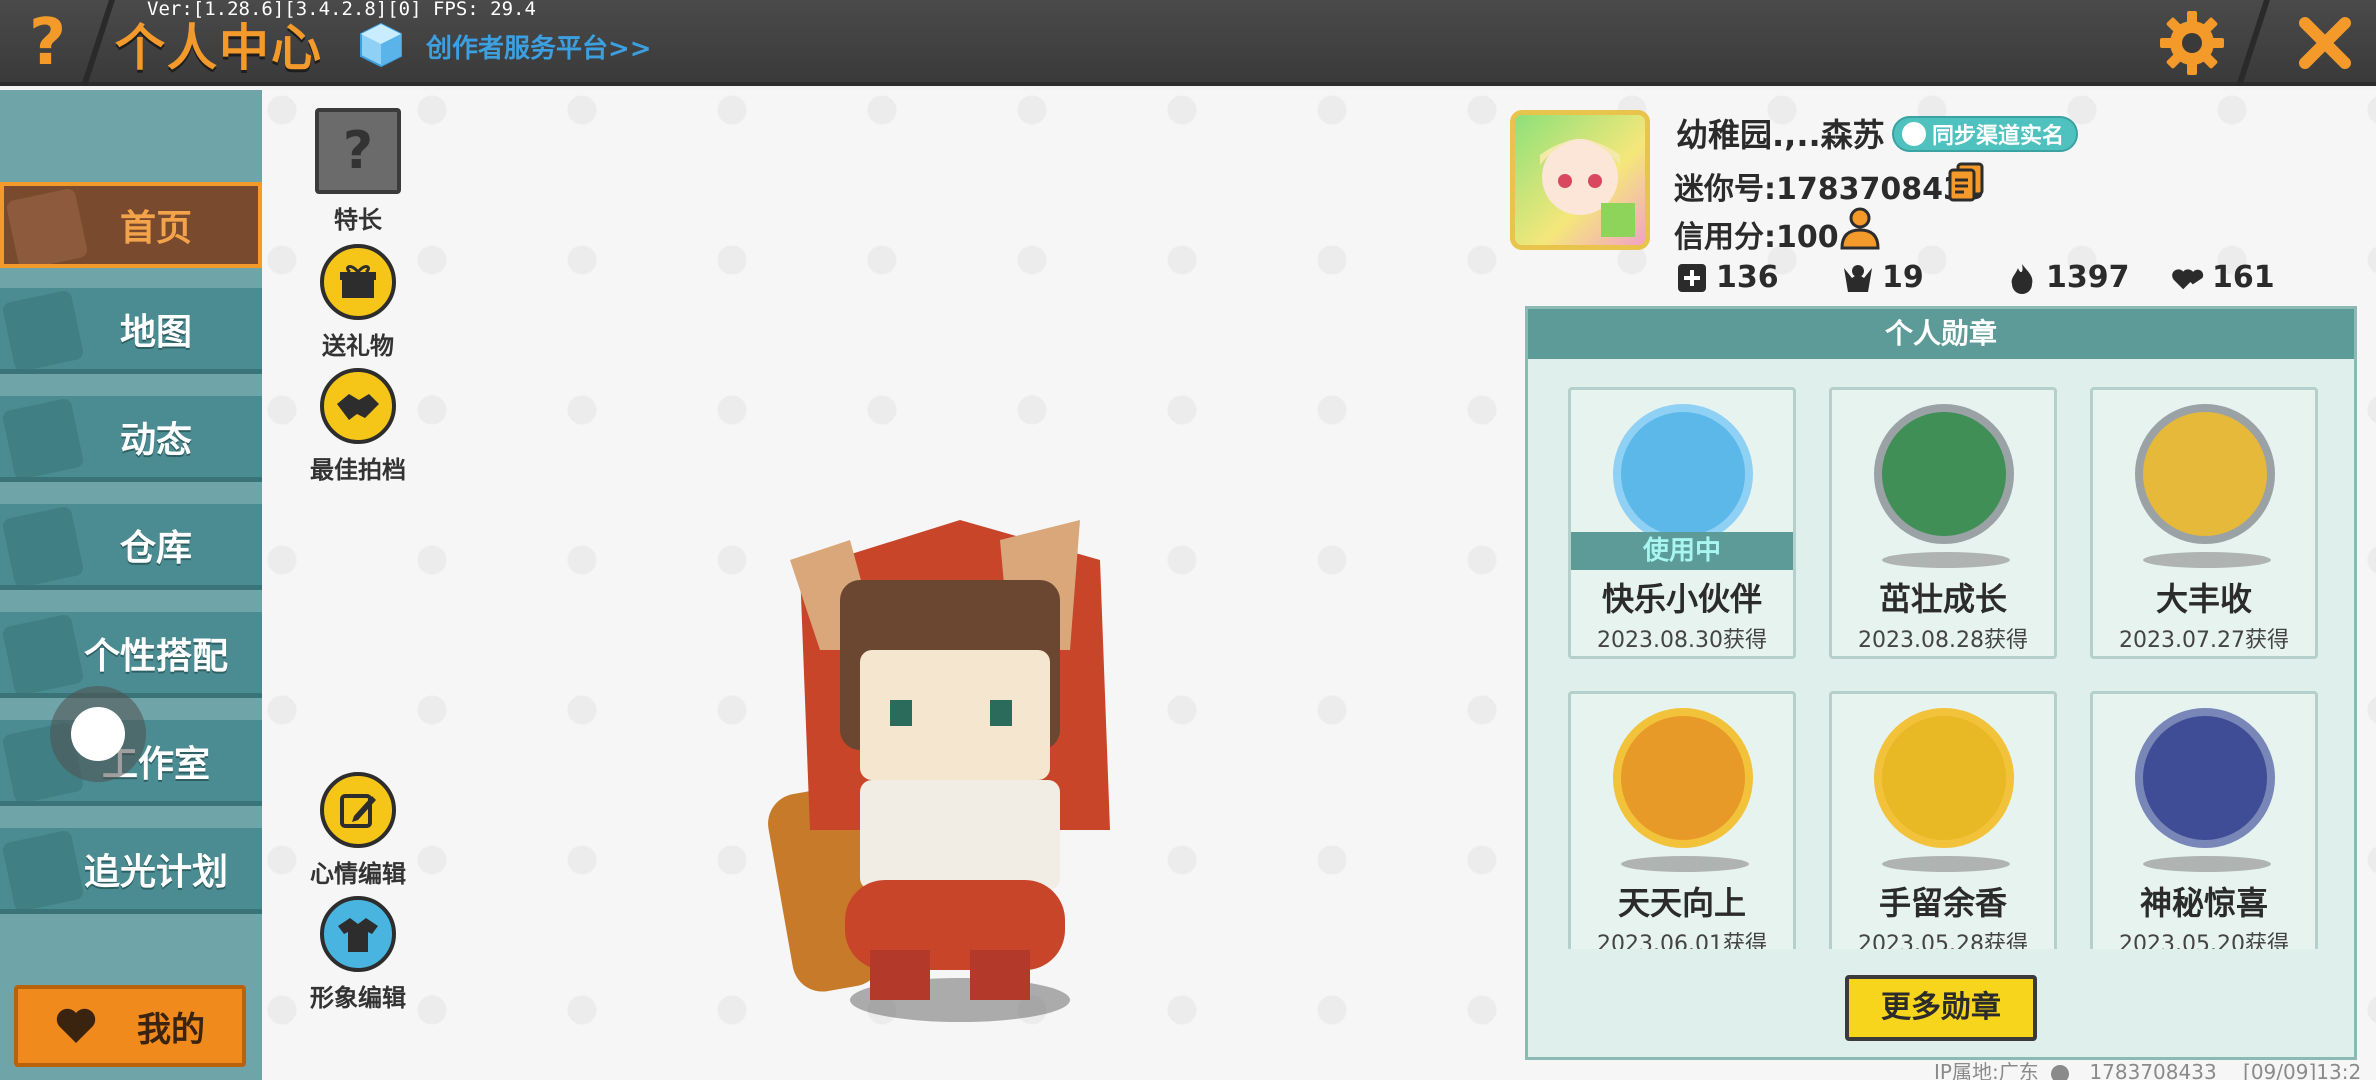  I want to click on stat-followers: 19, so click(1883, 277).